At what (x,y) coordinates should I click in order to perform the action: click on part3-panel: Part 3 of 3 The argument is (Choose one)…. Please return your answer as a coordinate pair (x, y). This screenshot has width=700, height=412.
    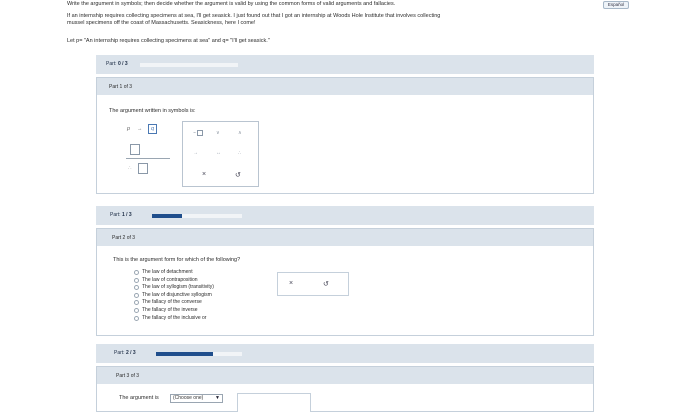
    Looking at the image, I should click on (345, 389).